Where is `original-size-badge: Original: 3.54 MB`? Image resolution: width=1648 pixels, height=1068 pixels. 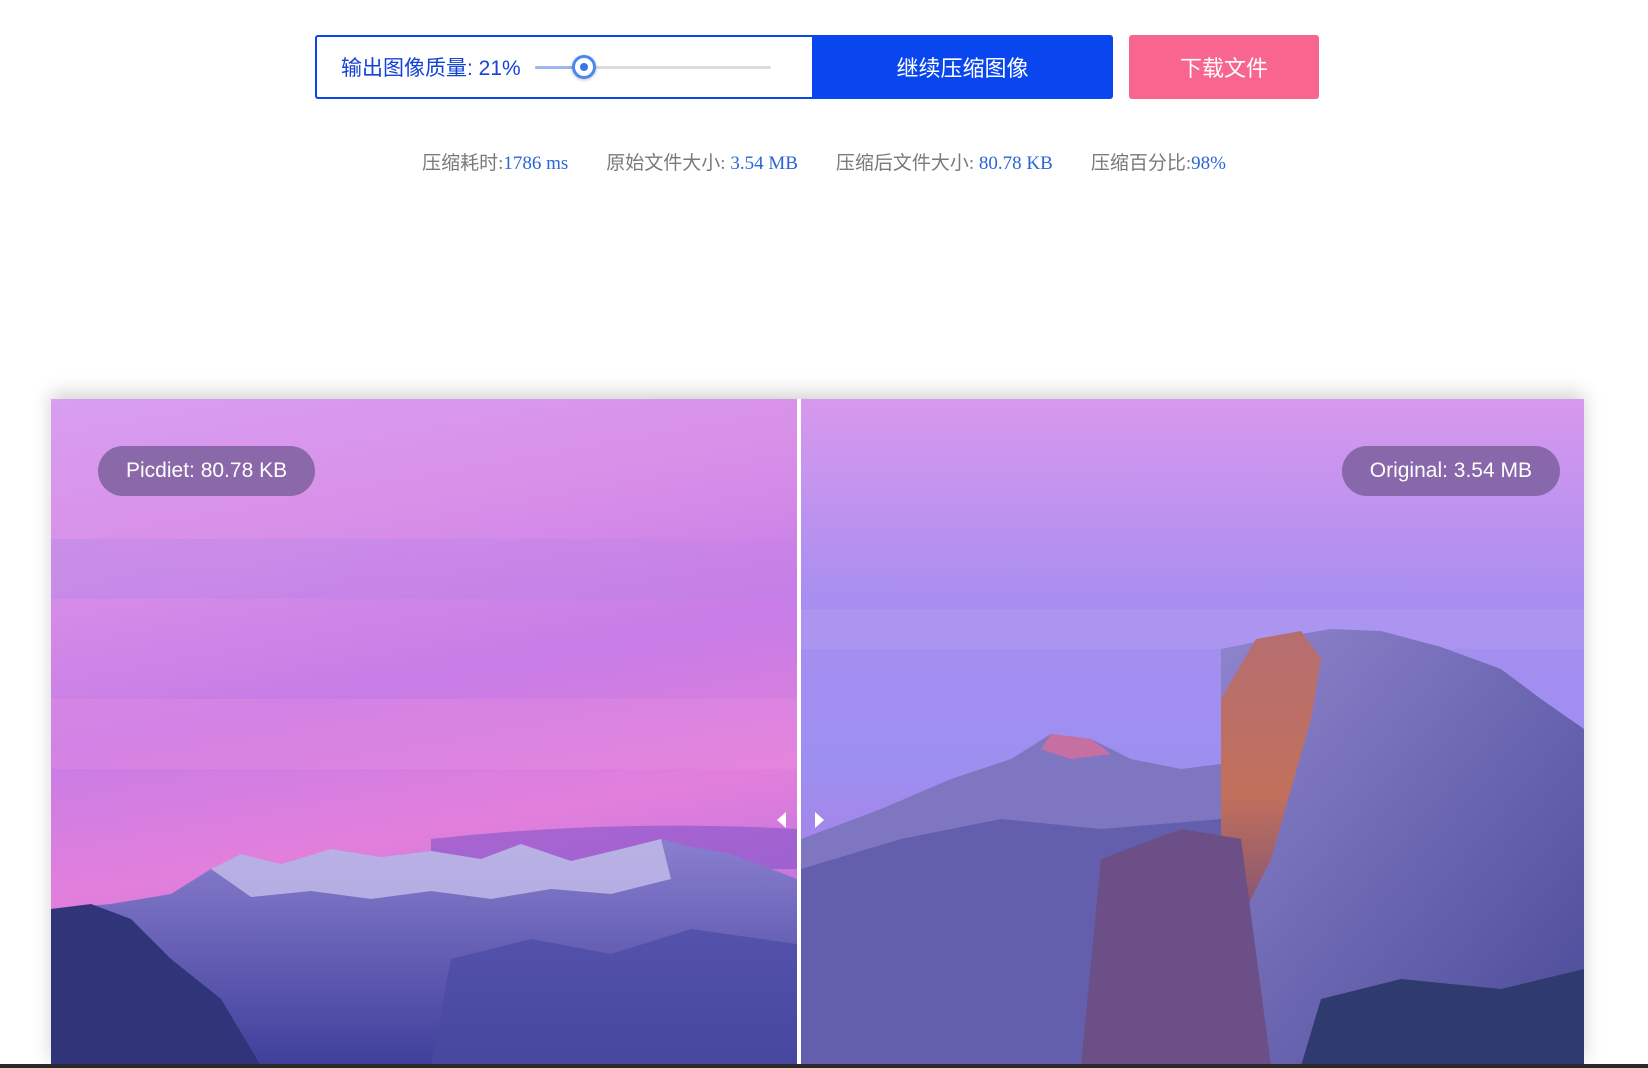 original-size-badge: Original: 3.54 MB is located at coordinates (1450, 471).